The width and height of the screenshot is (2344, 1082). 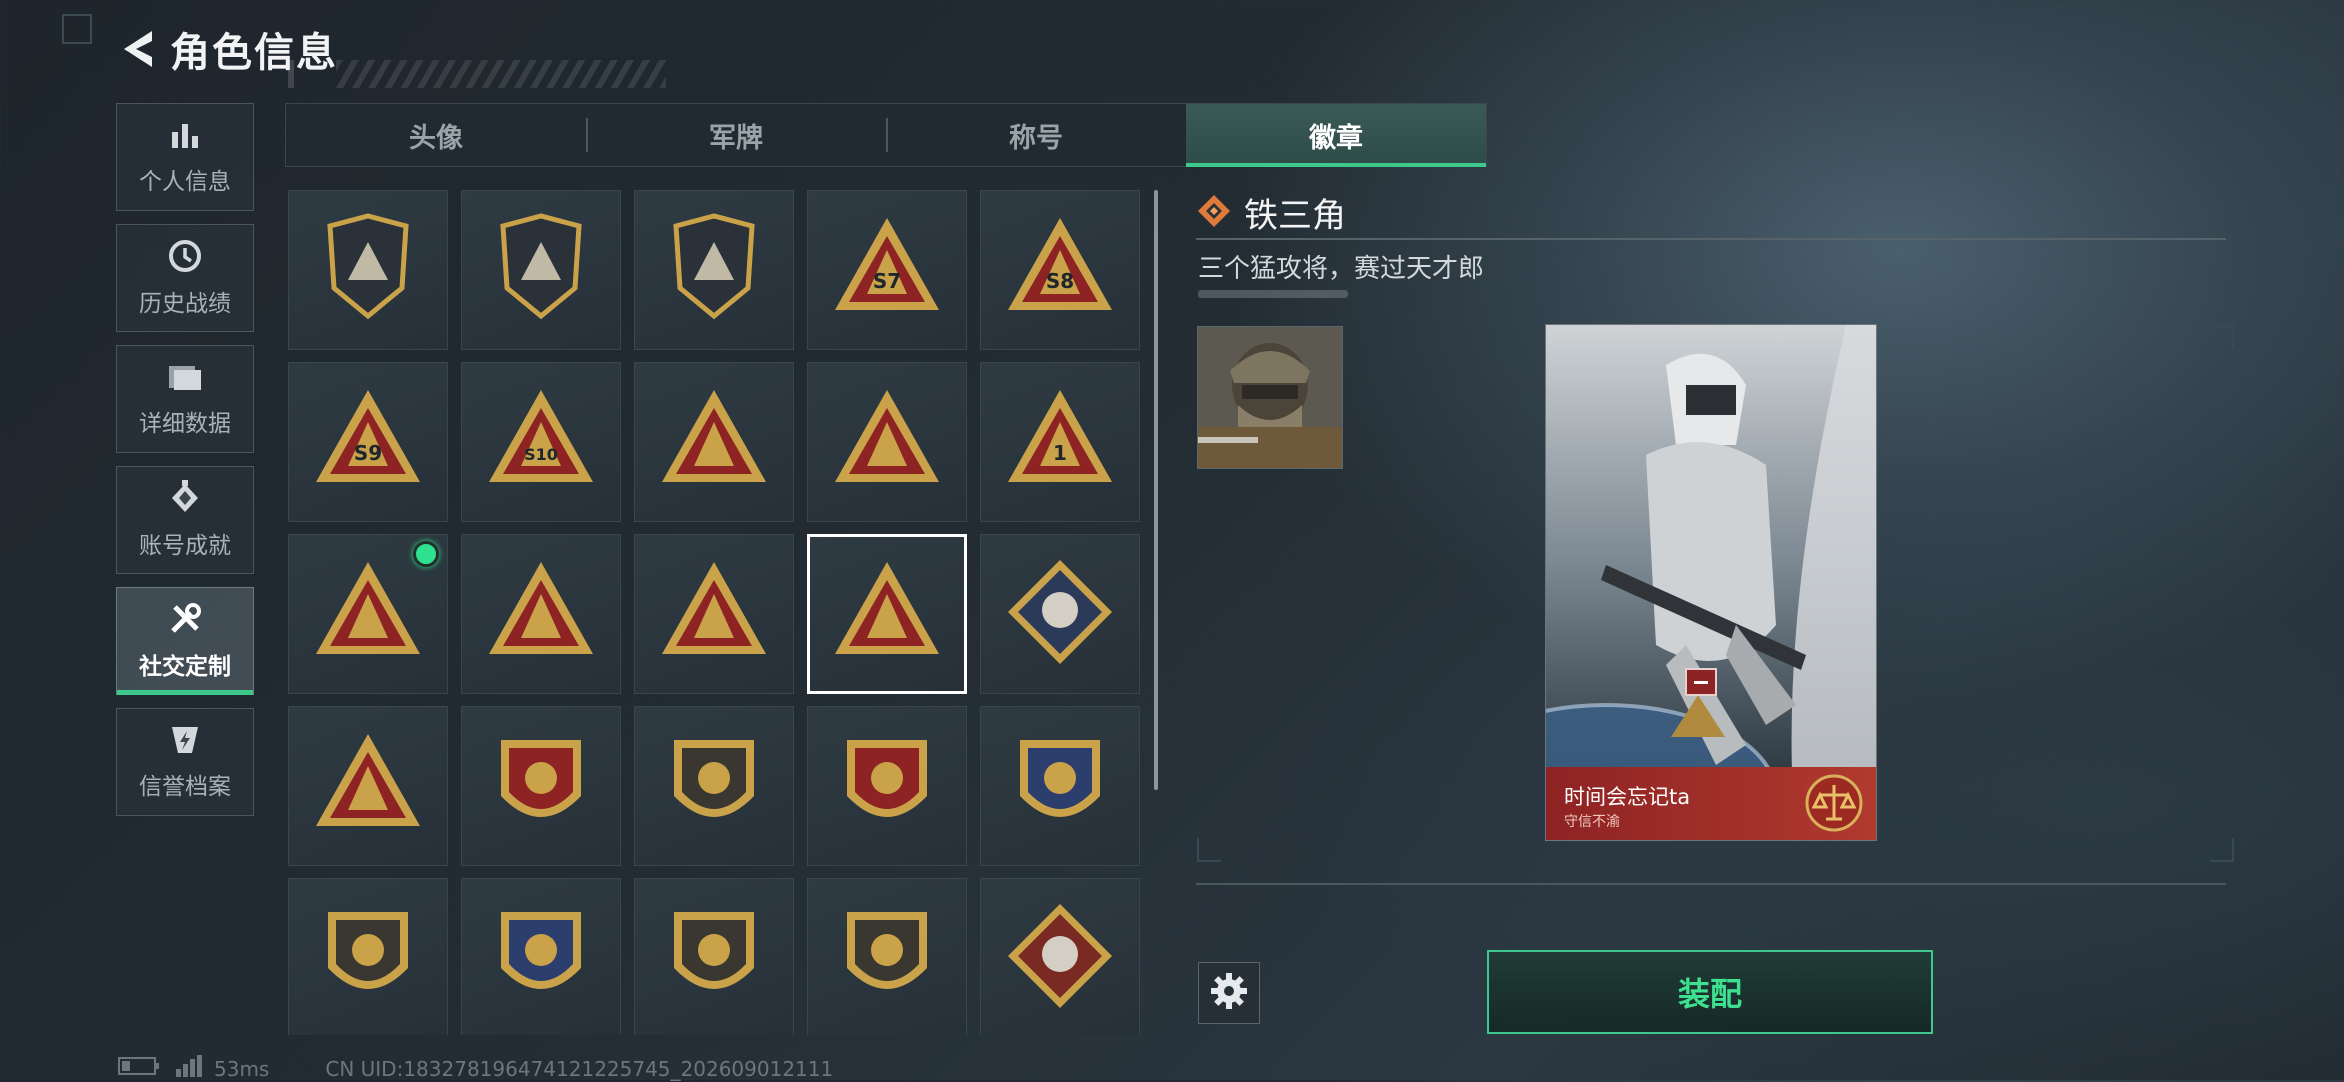 What do you see at coordinates (1341, 269) in the screenshot?
I see `badge-description: 三个猛攻将，赛过天才郎` at bounding box center [1341, 269].